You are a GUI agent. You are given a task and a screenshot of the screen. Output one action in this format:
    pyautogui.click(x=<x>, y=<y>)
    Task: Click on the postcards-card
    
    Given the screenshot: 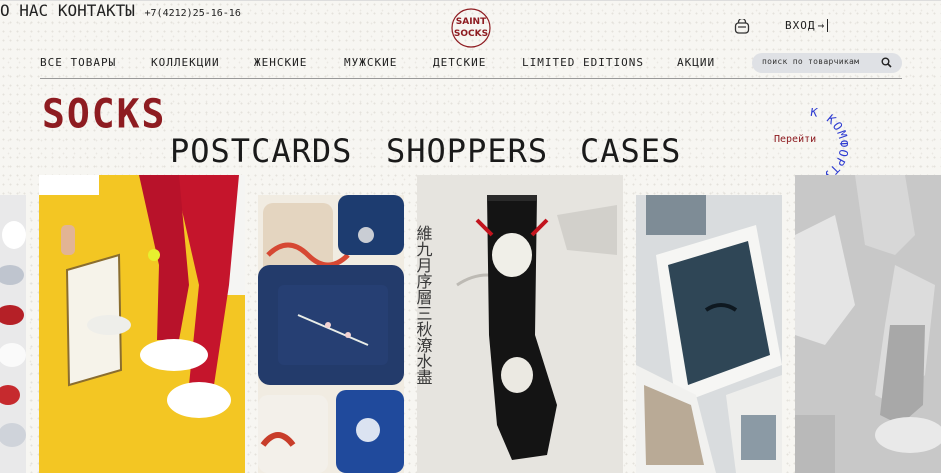 What is the action you would take?
    pyautogui.click(x=709, y=334)
    